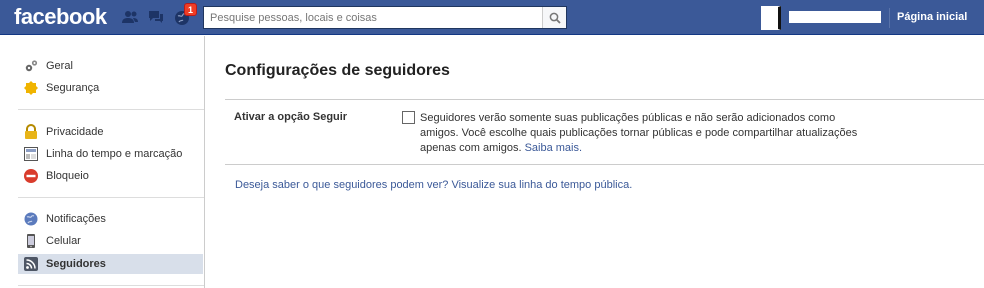  Describe the element at coordinates (60, 17) in the screenshot. I see `facebook-logo: facebook` at that location.